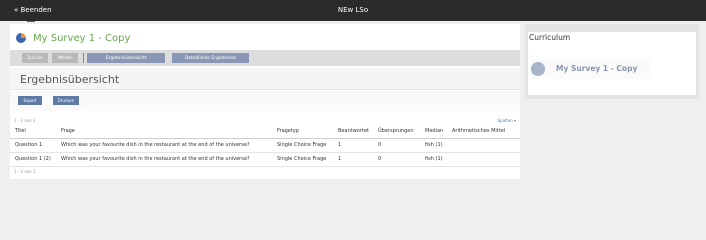 This screenshot has height=240, width=706. Describe the element at coordinates (30, 100) in the screenshot. I see `export-button: Export` at that location.